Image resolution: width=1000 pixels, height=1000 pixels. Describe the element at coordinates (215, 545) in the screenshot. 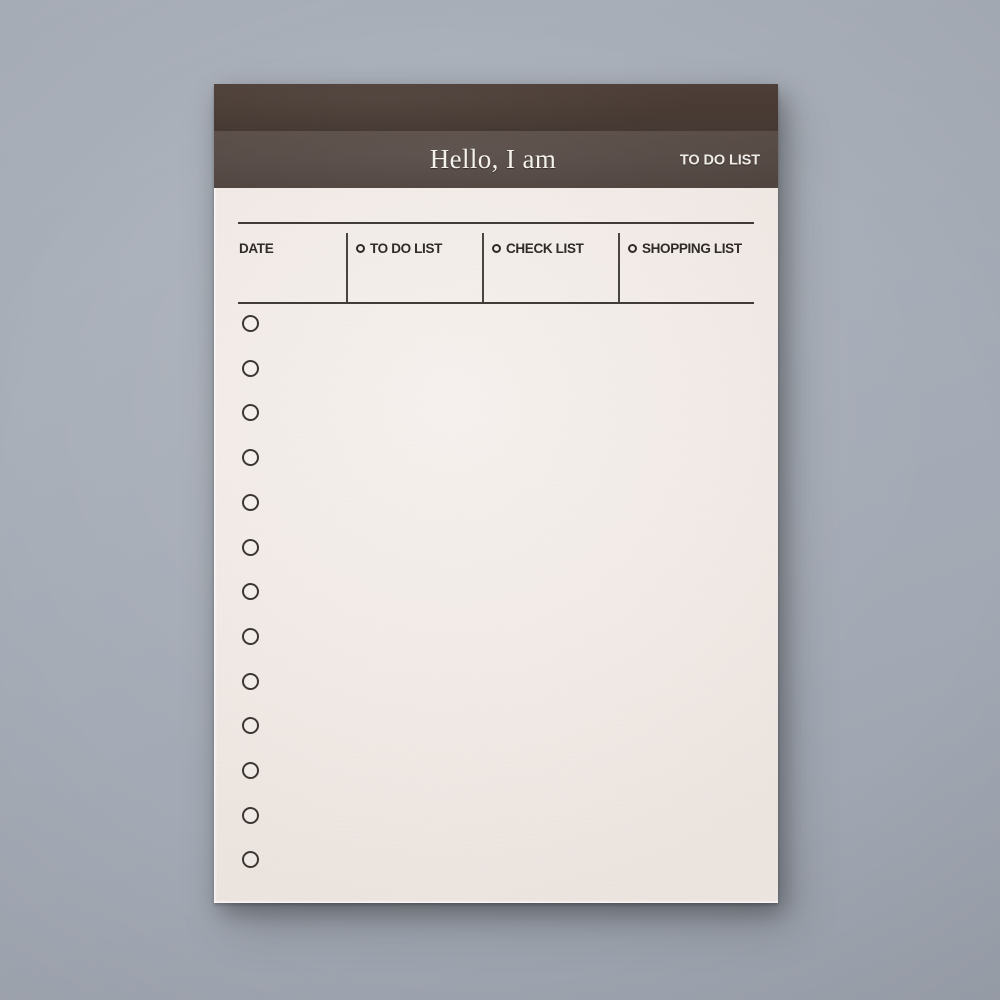

I see `sheet-left-edge-highlight` at that location.